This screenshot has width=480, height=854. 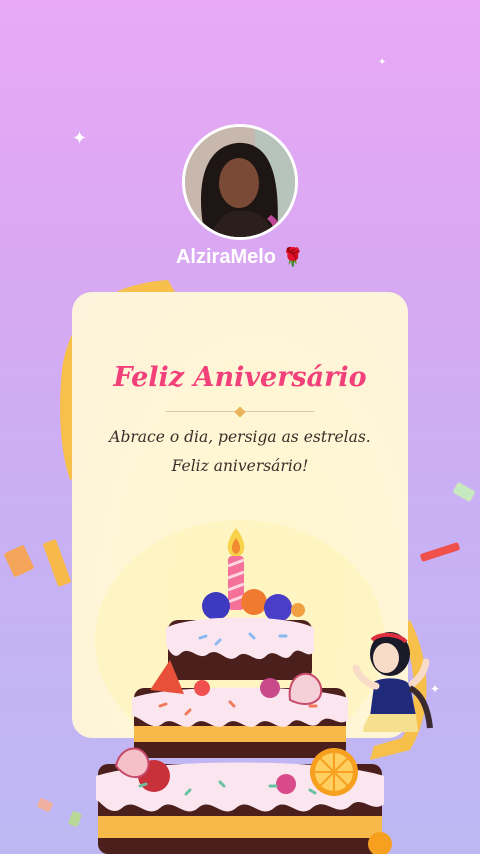 I want to click on avatar-photo, so click(x=240, y=182).